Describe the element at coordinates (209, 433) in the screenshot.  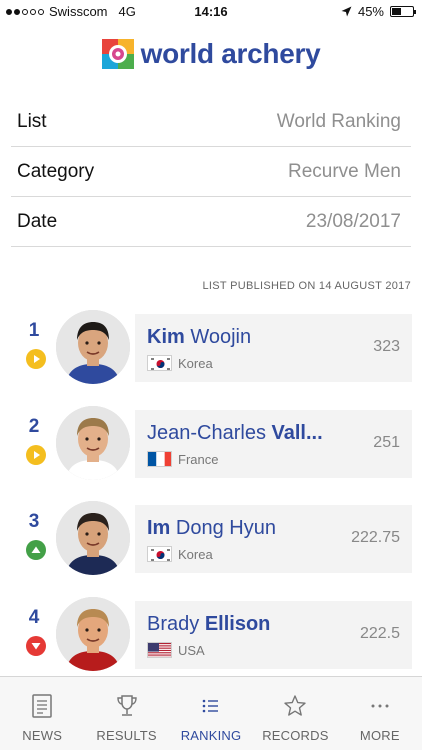
I see `athlete-name-part-1: Jean-Charles` at that location.